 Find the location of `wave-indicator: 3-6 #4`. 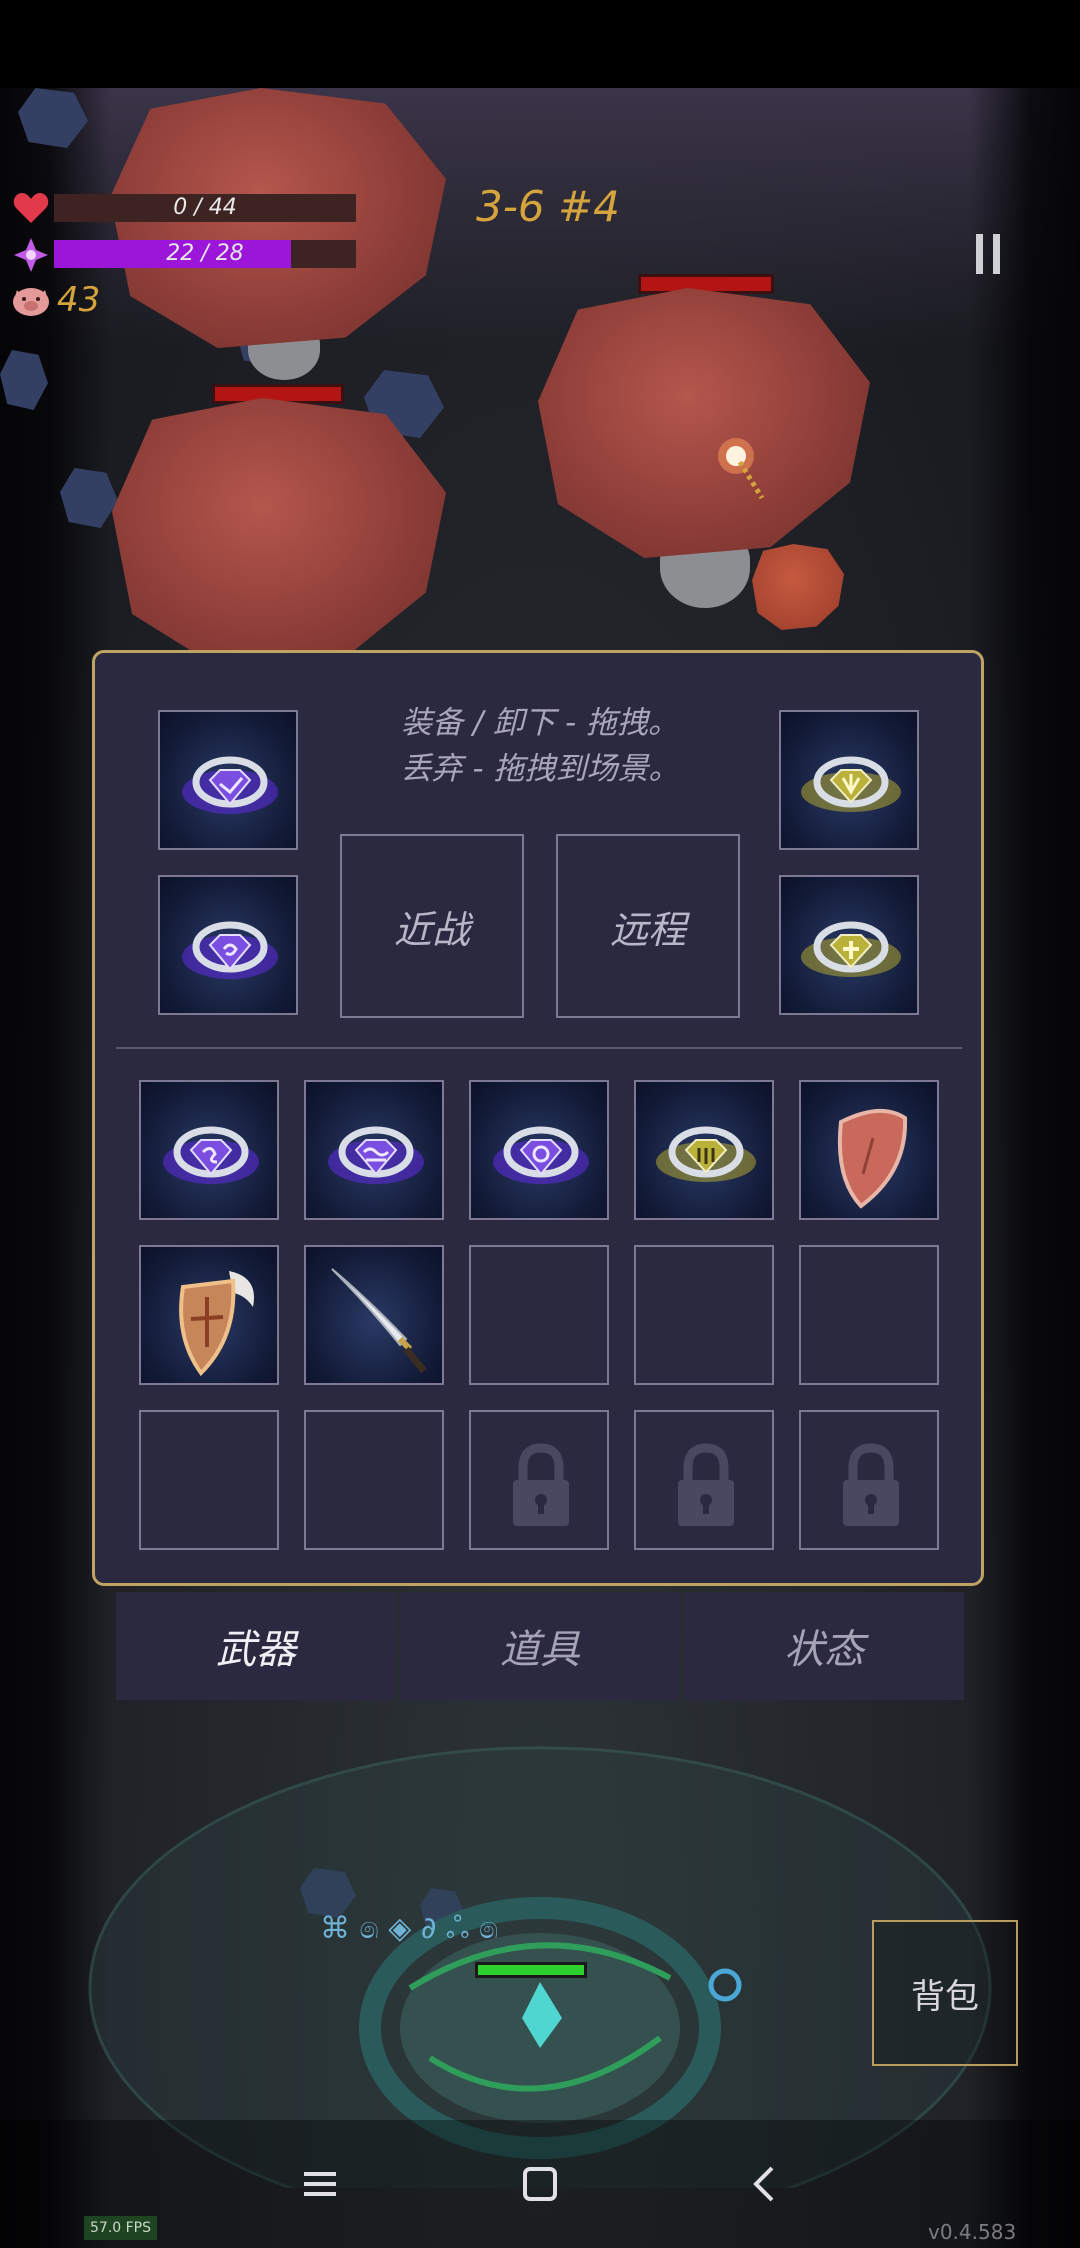

wave-indicator: 3-6 #4 is located at coordinates (548, 206).